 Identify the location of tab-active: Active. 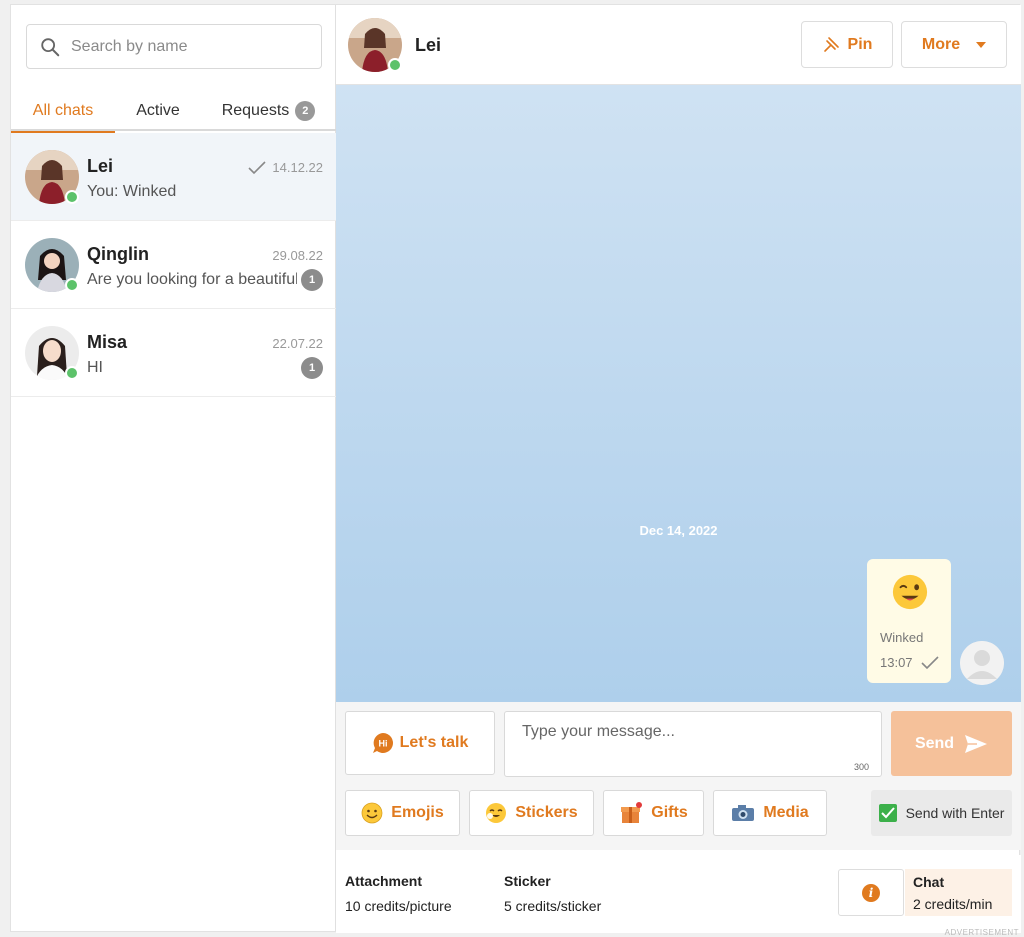
(158, 111).